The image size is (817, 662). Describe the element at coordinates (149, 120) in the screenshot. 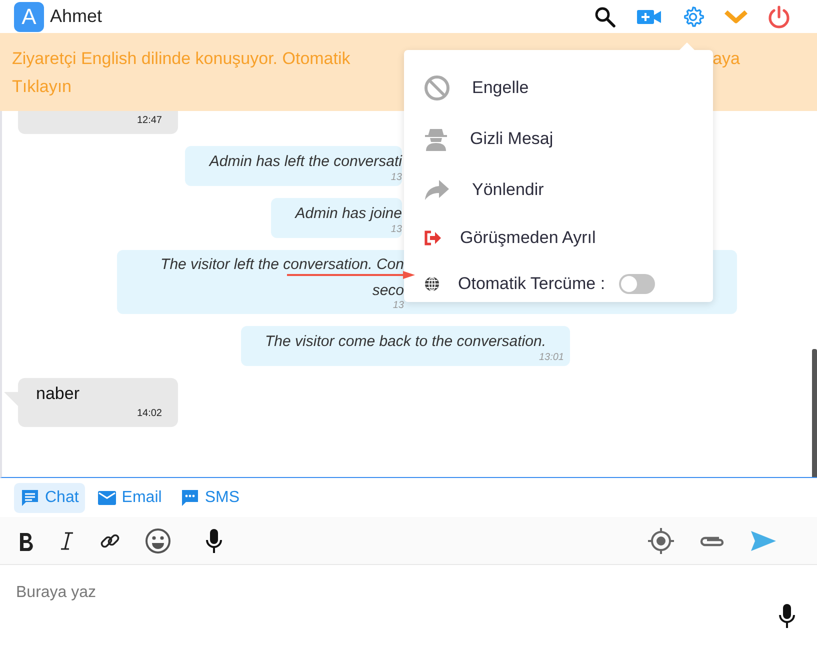

I see `message-time: 12:47` at that location.